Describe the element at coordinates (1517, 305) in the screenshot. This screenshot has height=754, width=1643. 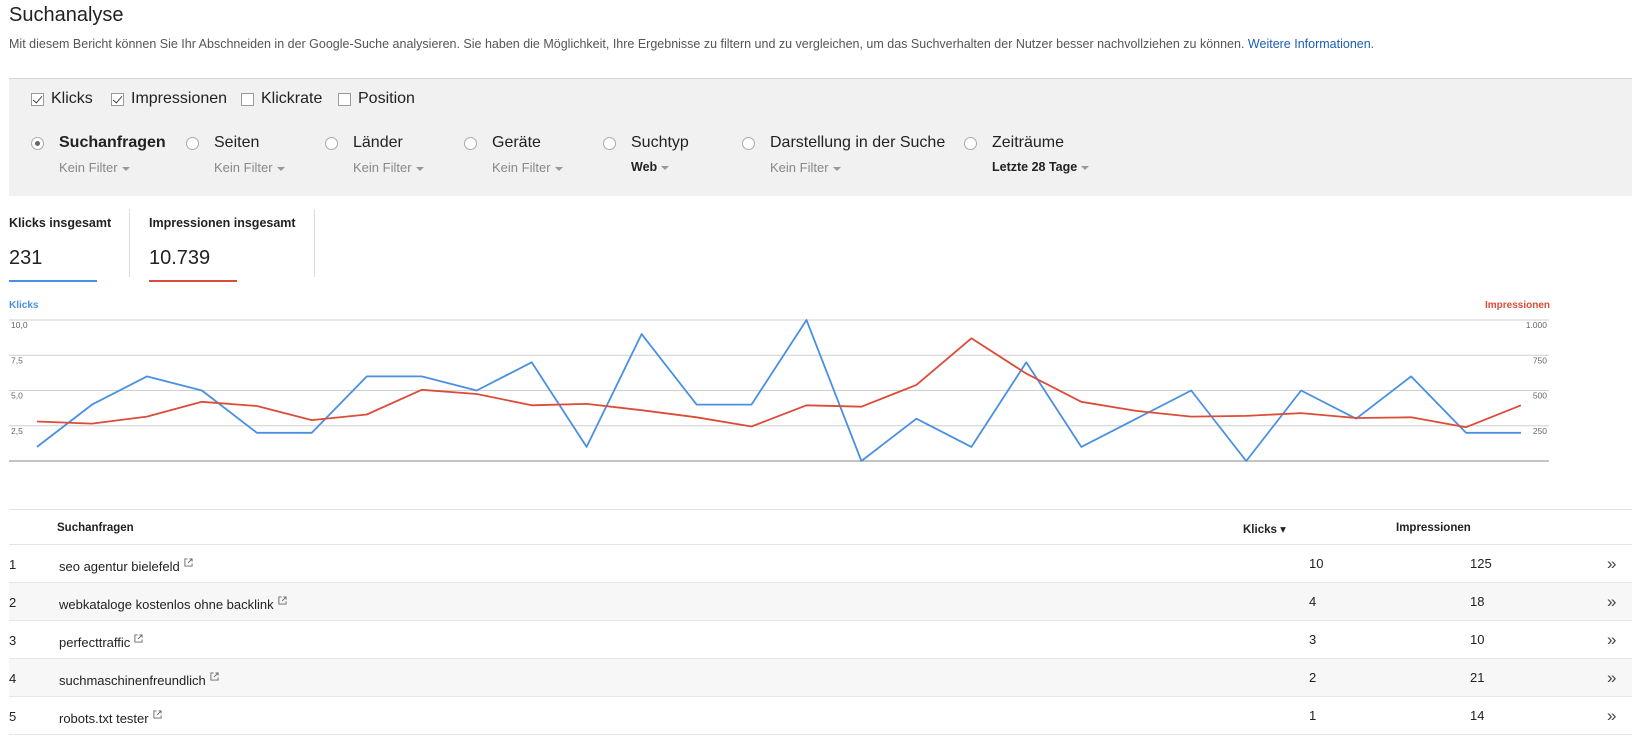
I see `right-axis-label: Impressionen` at that location.